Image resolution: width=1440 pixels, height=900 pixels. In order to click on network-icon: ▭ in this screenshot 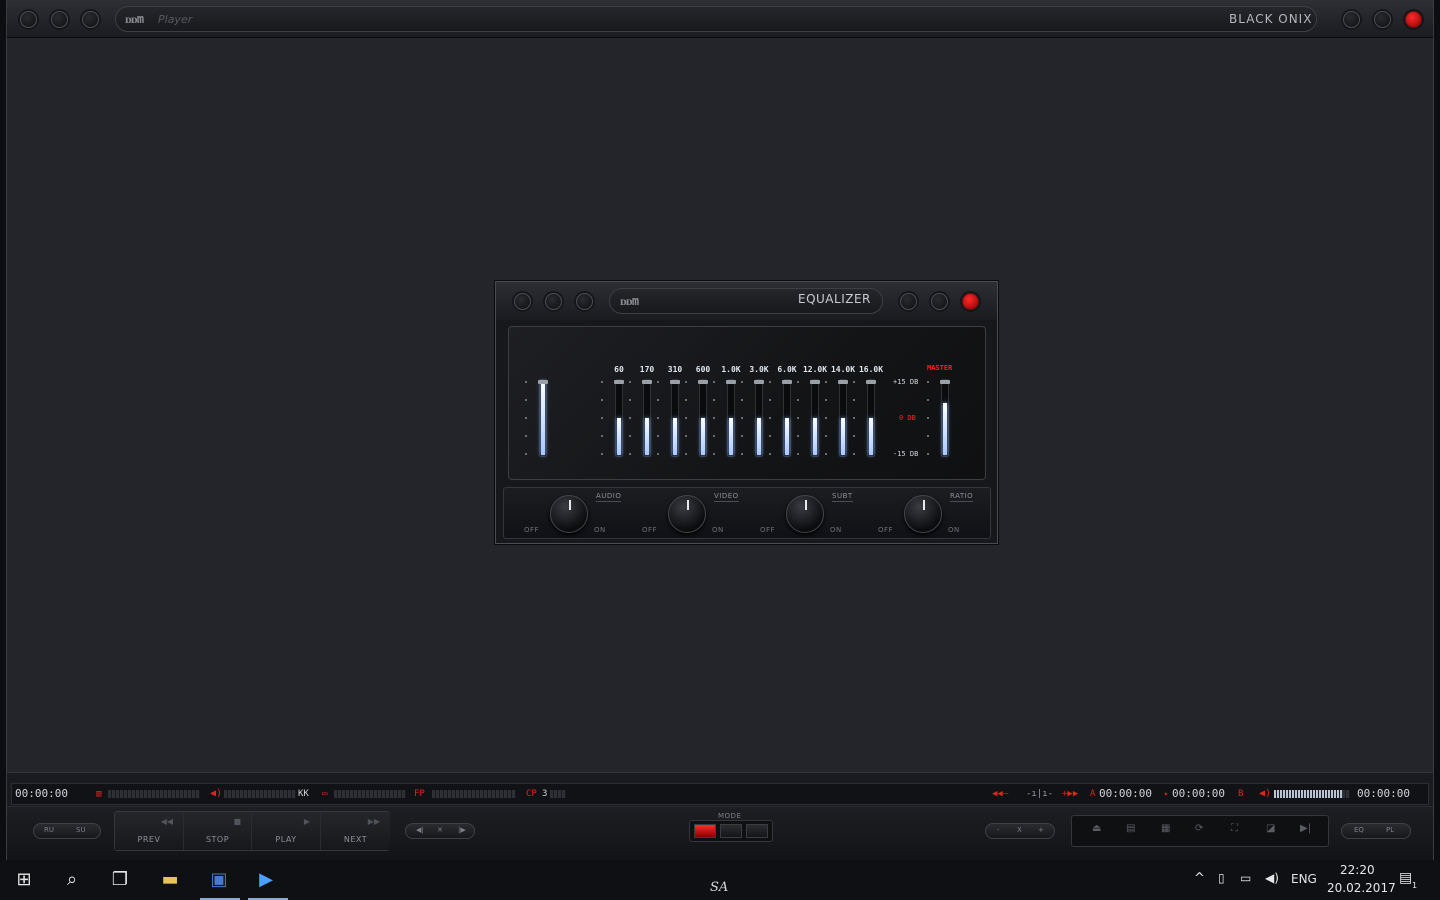, I will do `click(1245, 878)`.